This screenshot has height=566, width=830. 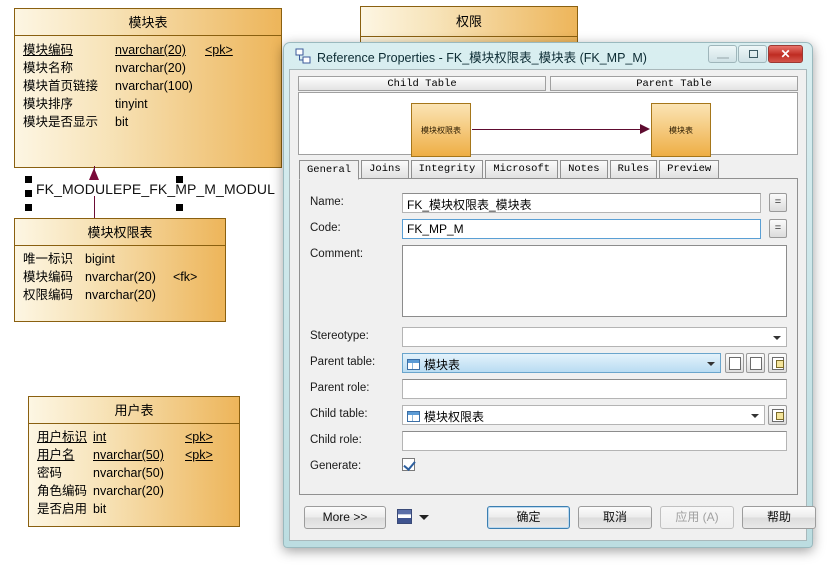 I want to click on comment-row: Comment:, so click(x=548, y=281).